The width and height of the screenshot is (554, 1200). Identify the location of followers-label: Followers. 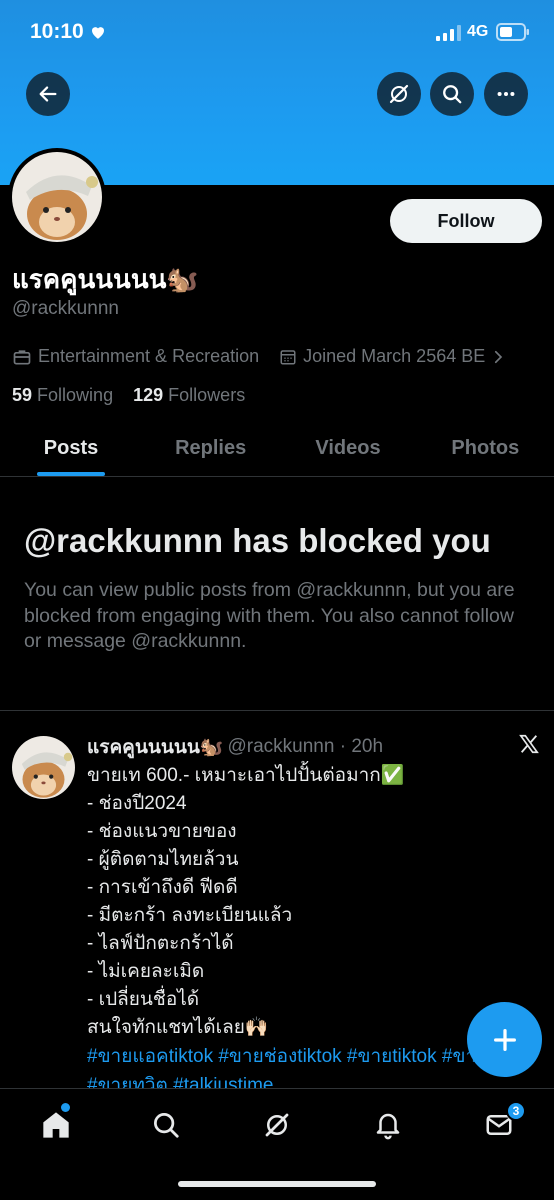
(207, 395).